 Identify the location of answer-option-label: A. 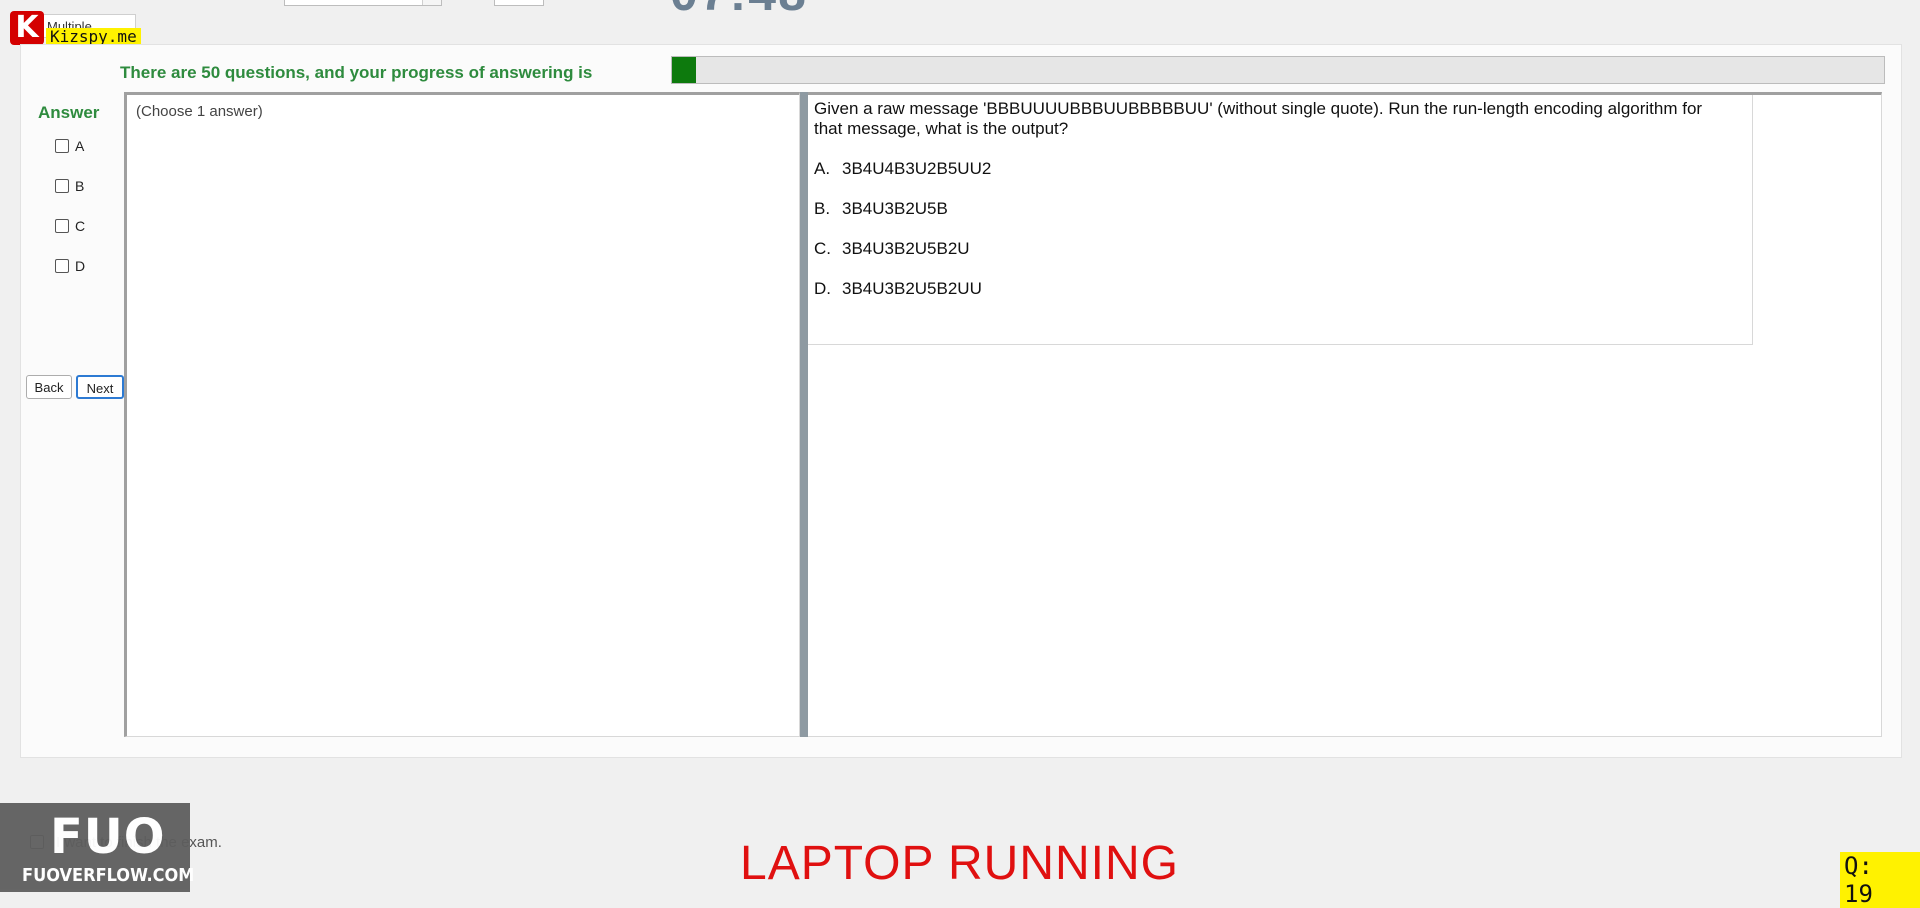
(80, 146).